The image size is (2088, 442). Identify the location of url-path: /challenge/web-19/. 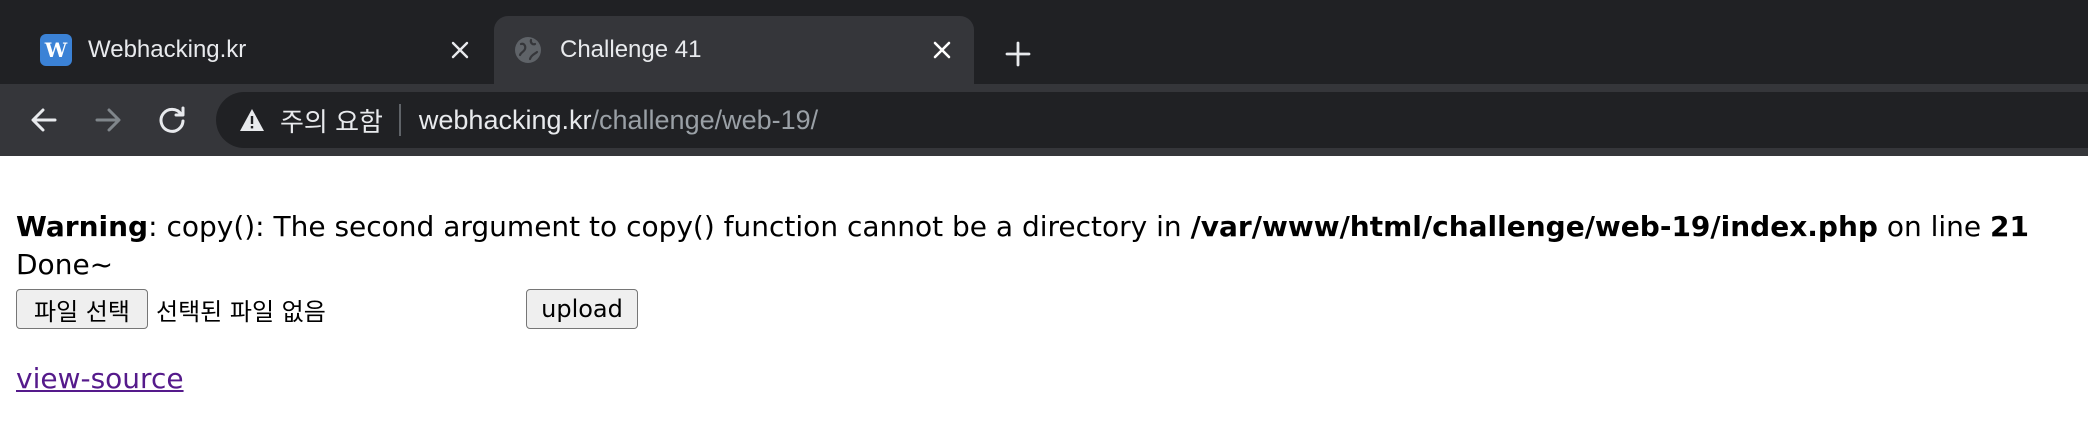
(705, 119).